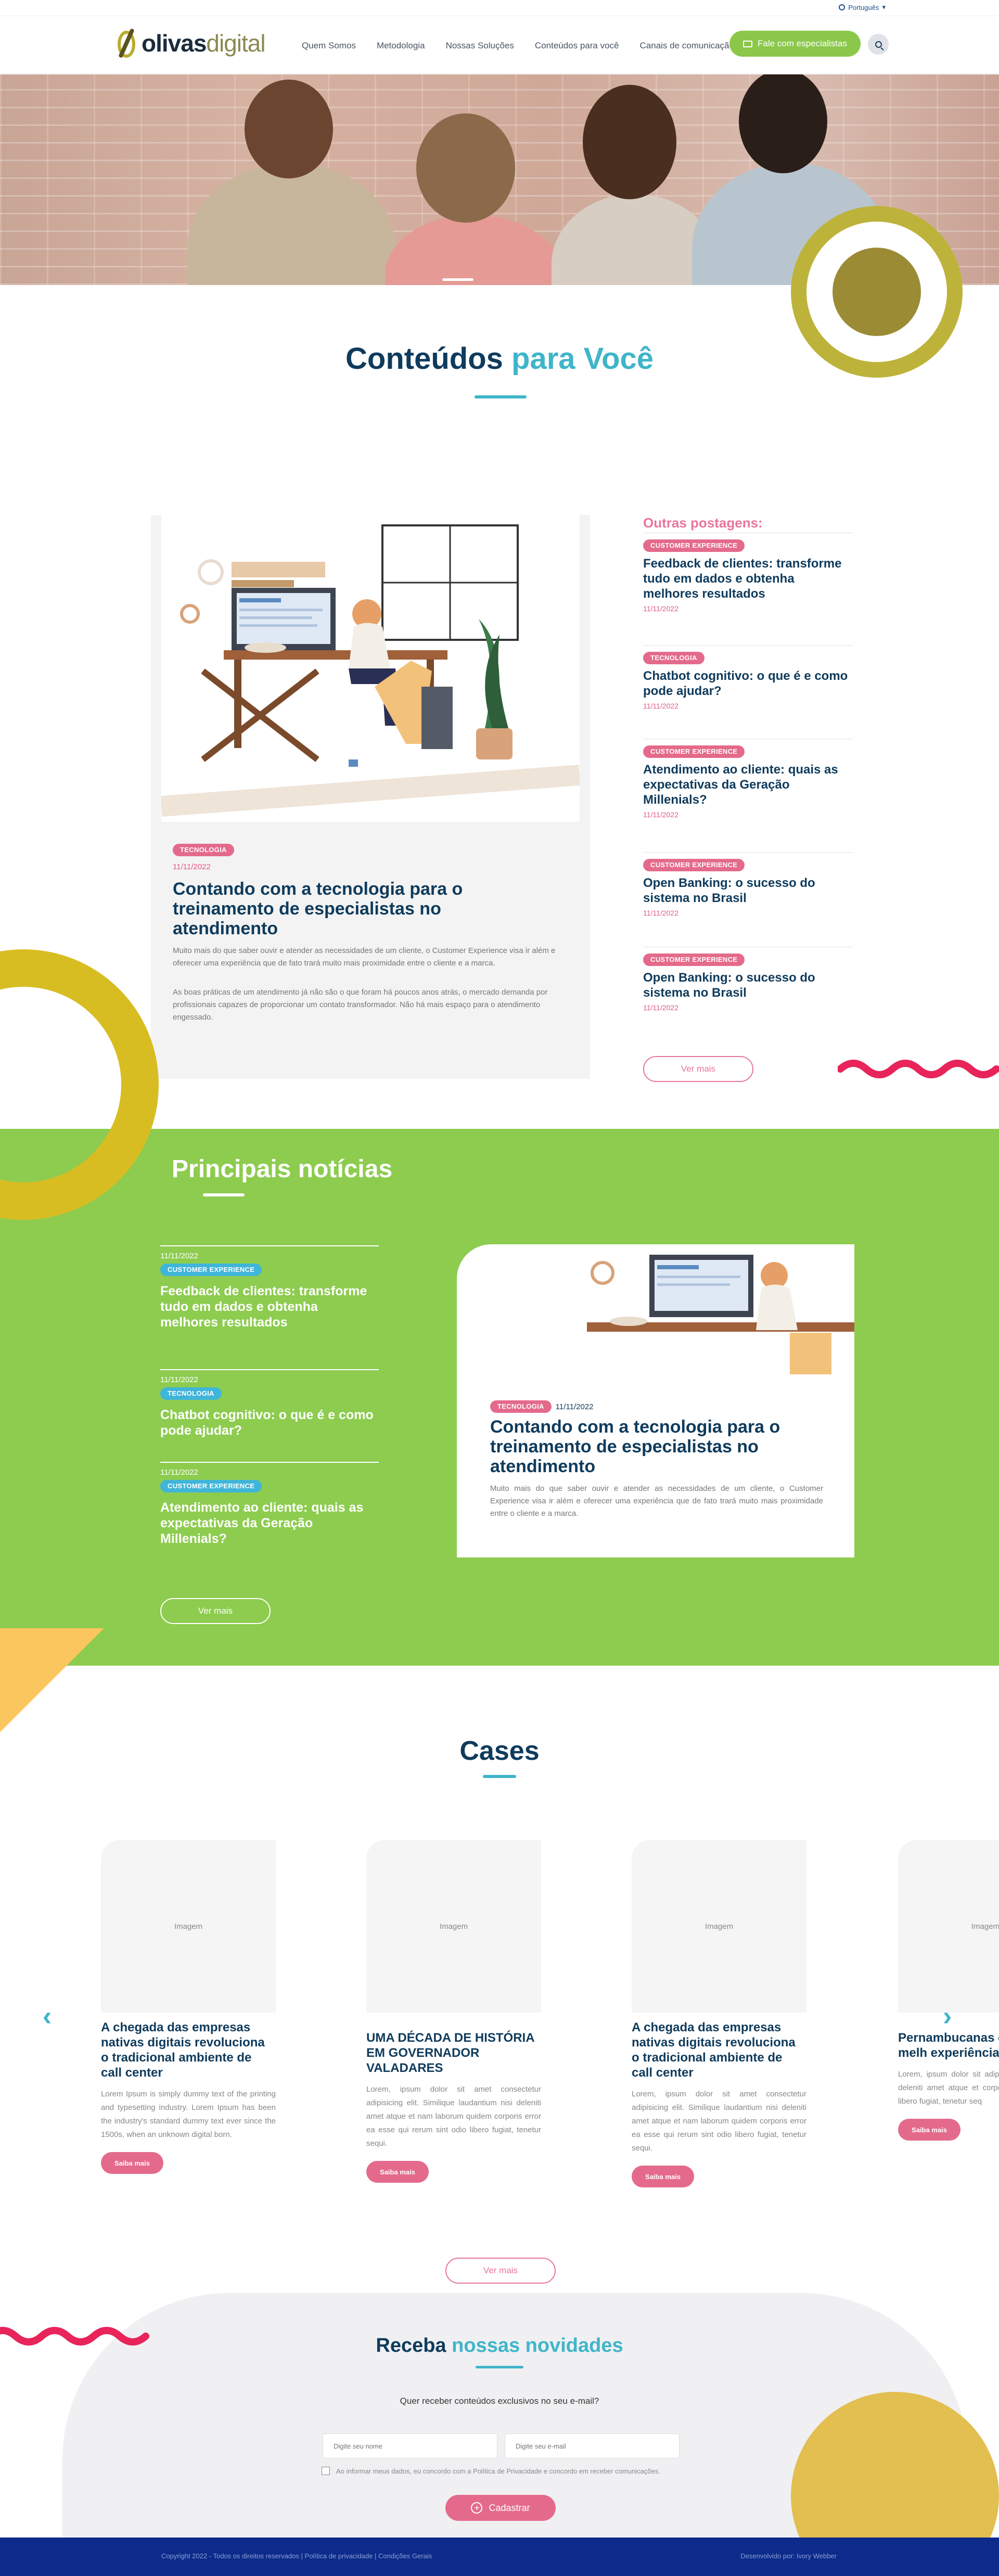 The image size is (999, 2576). What do you see at coordinates (500, 2508) in the screenshot?
I see `subscribe-button: + Cadastrar` at bounding box center [500, 2508].